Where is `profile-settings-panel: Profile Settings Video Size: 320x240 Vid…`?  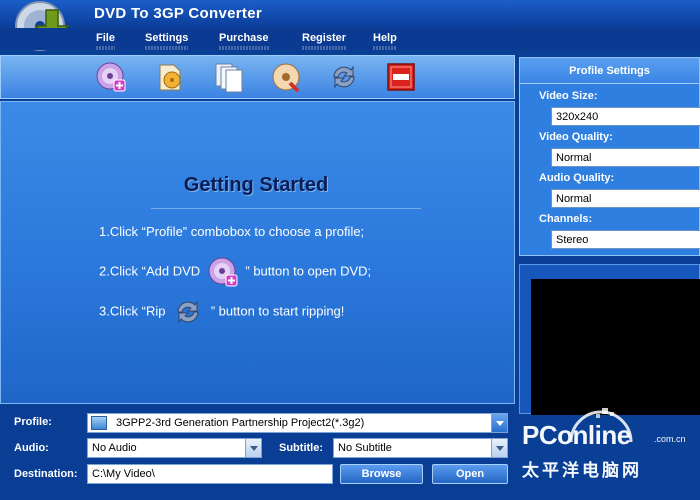 profile-settings-panel: Profile Settings Video Size: 320x240 Vid… is located at coordinates (609, 156).